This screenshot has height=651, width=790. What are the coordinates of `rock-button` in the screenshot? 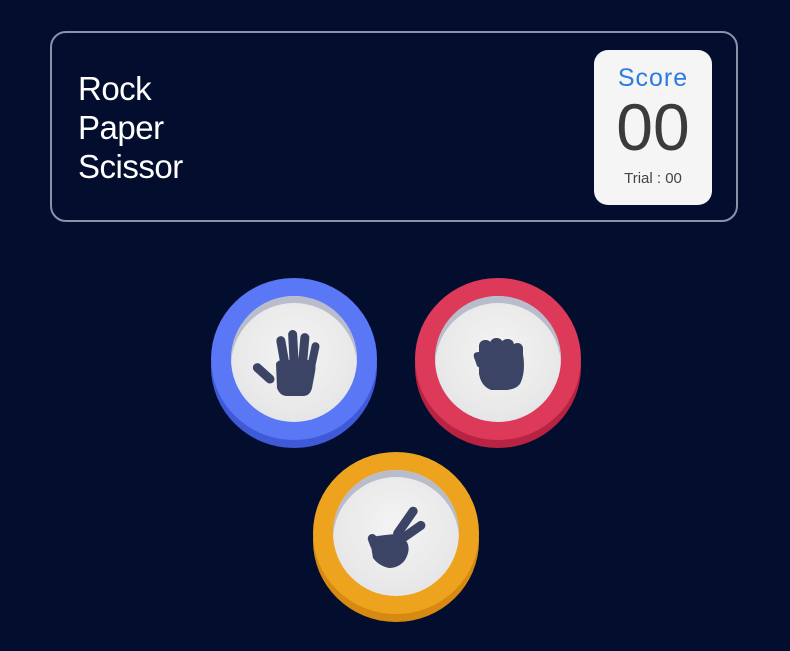 It's located at (498, 363).